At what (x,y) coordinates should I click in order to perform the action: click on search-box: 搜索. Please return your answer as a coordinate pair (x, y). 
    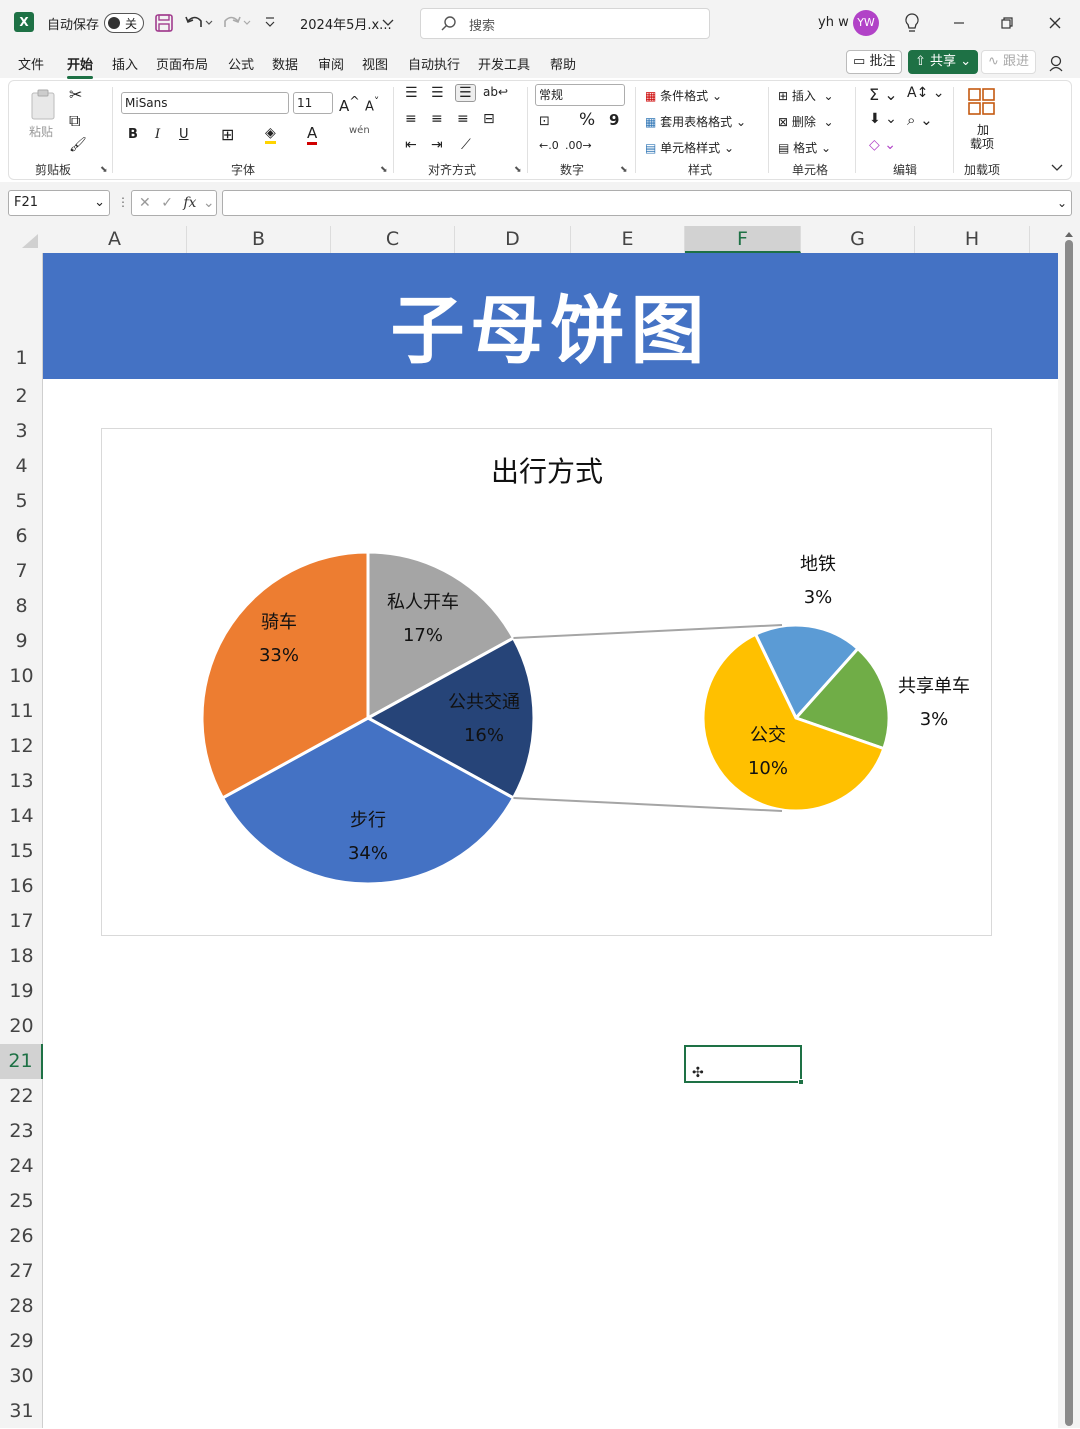
    Looking at the image, I should click on (565, 23).